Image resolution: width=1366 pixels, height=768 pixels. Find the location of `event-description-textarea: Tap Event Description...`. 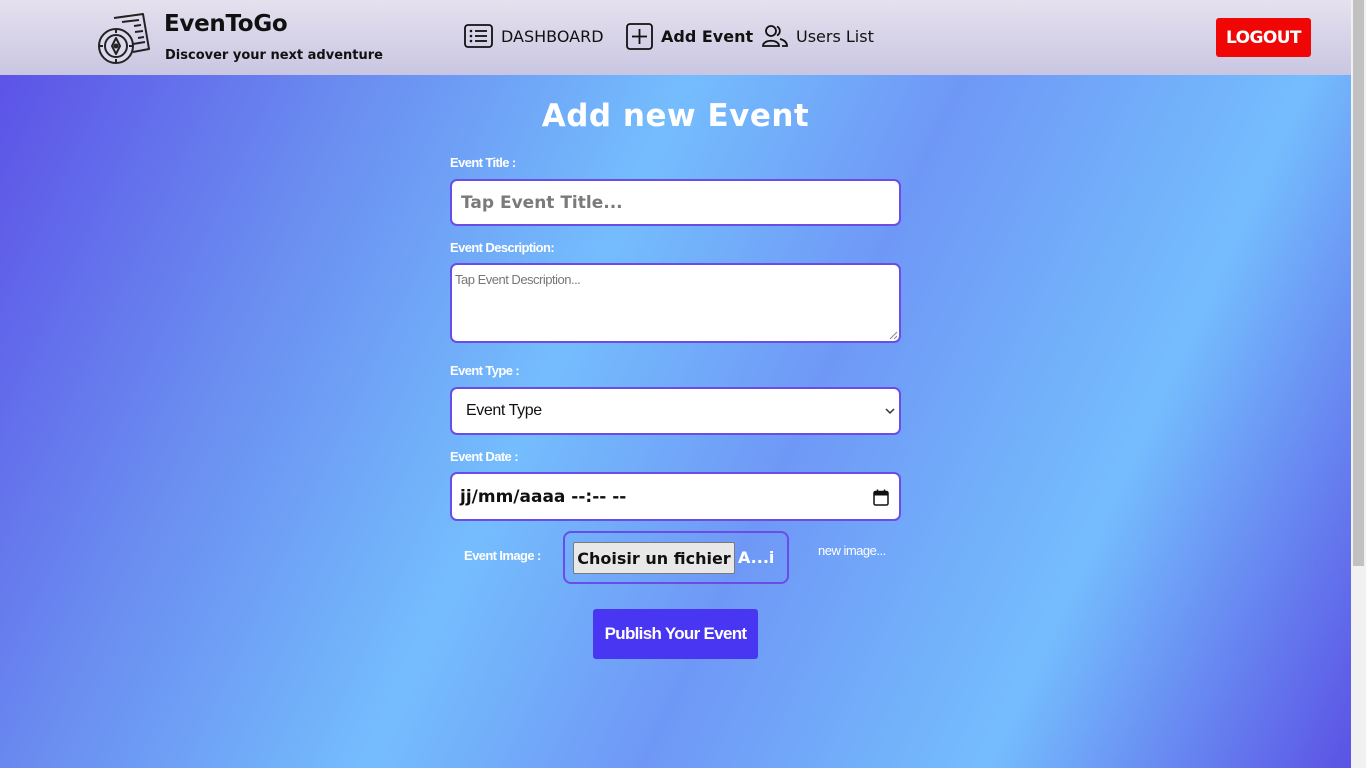

event-description-textarea: Tap Event Description... is located at coordinates (675, 303).